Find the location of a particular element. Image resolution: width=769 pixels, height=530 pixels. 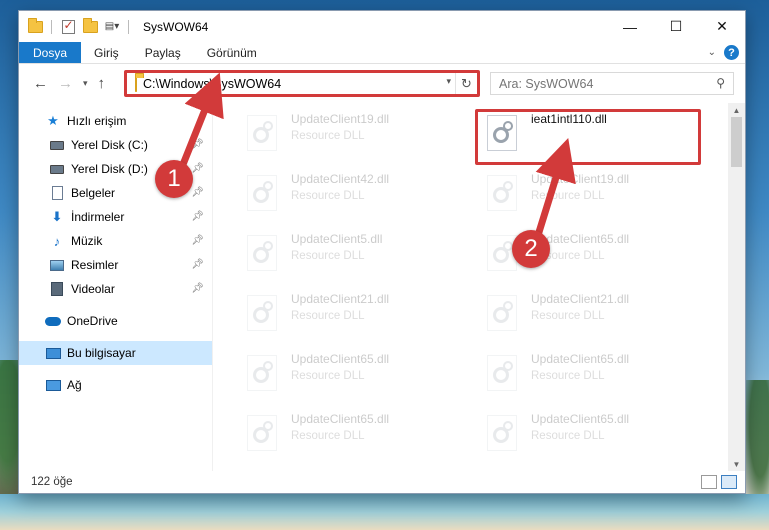

properties-icon is located at coordinates (68, 26).